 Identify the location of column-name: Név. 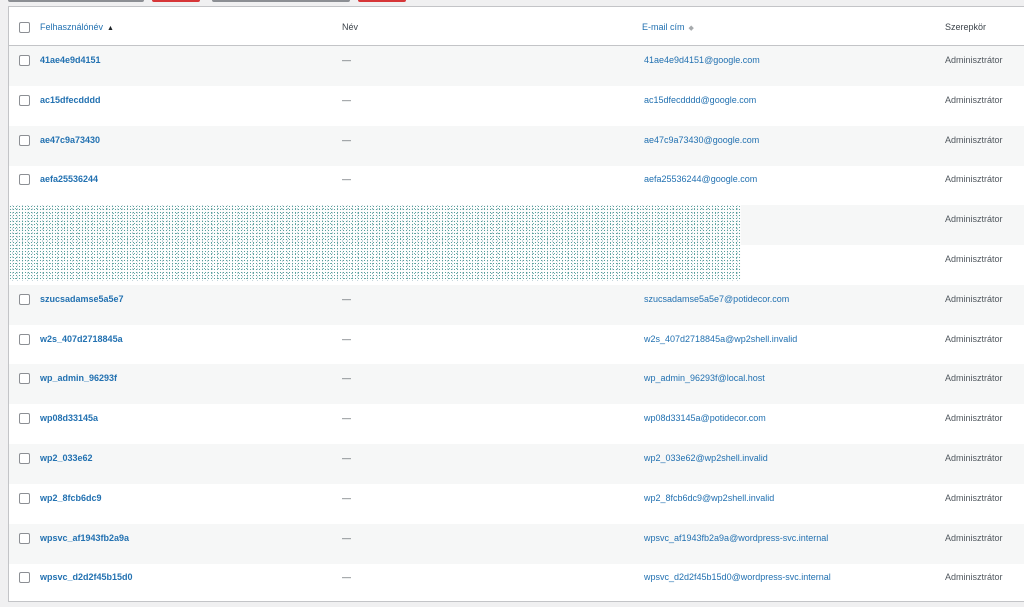
(350, 27).